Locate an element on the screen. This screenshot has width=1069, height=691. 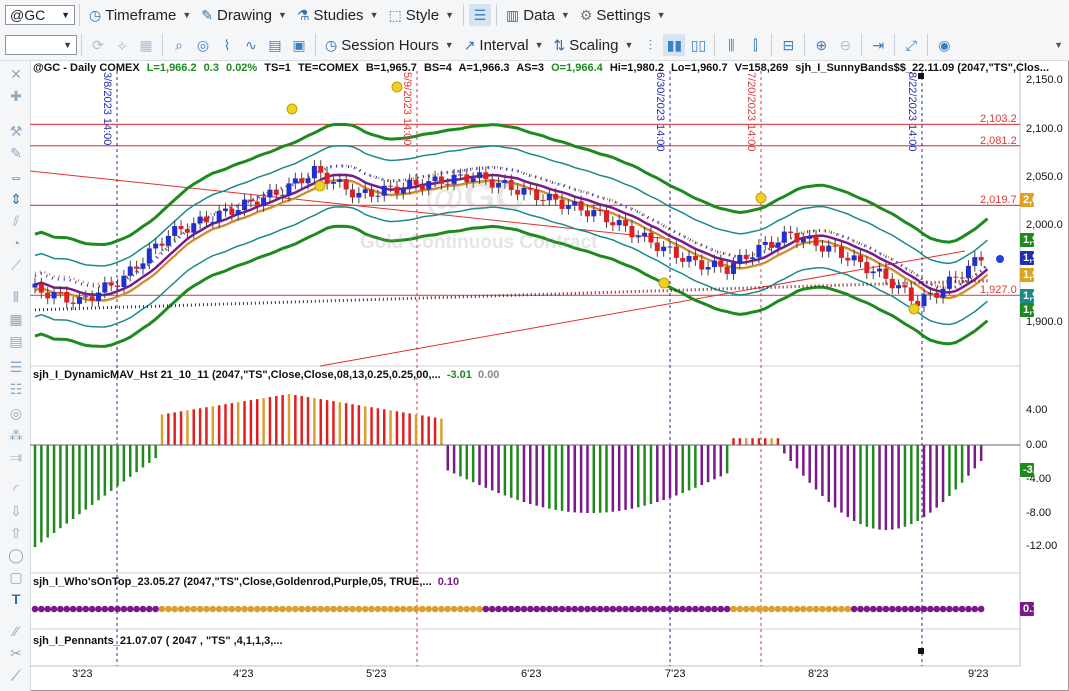
multiline-icon: ⁄⁄ is located at coordinates (16, 631).